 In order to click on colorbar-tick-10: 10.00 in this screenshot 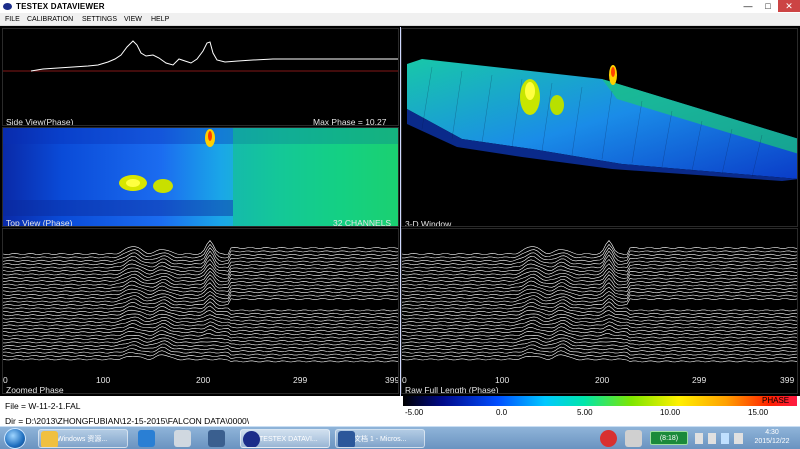, I will do `click(670, 412)`.